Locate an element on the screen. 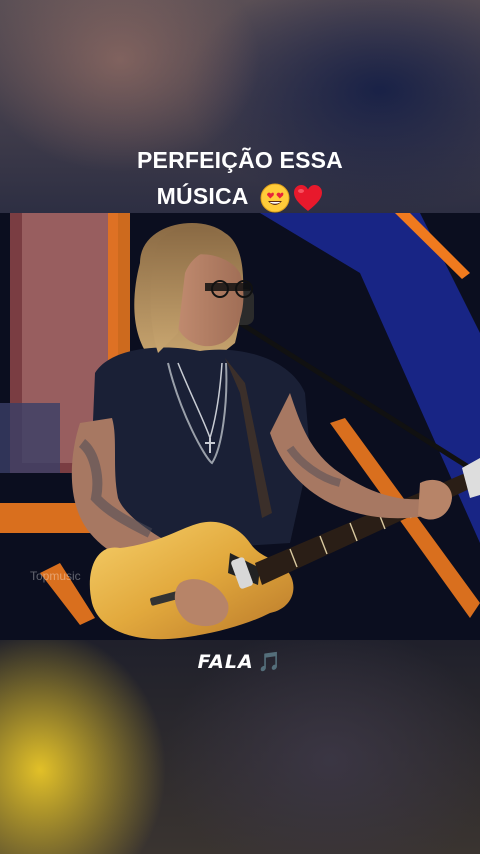  footer-label-text: FALA is located at coordinates (225, 662).